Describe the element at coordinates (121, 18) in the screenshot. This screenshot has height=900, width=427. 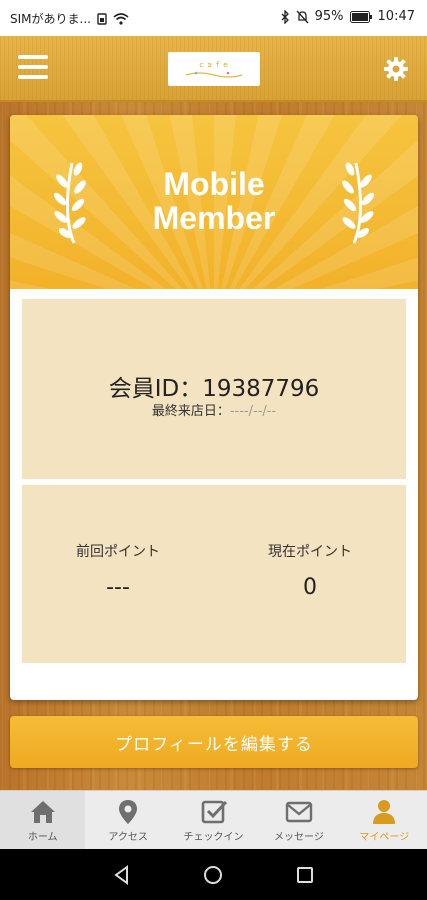
I see `wifi-icon` at that location.